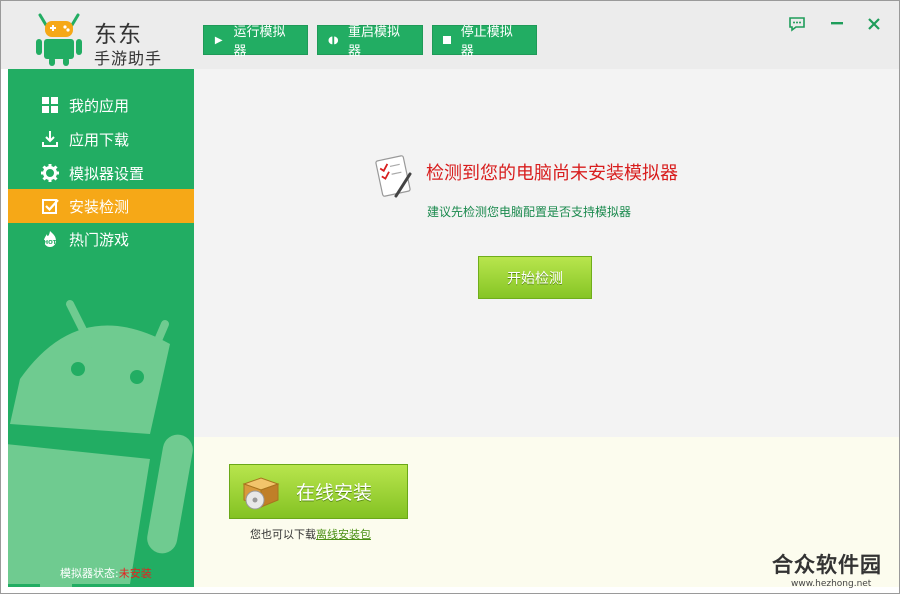 The width and height of the screenshot is (900, 594). What do you see at coordinates (529, 212) in the screenshot?
I see `detection-subline: 建议先检测您电脑配置是否支持模拟器` at bounding box center [529, 212].